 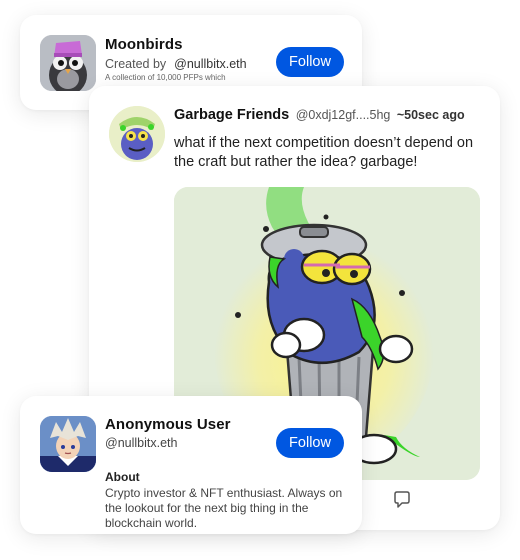 What do you see at coordinates (310, 443) in the screenshot?
I see `follow-user-button: Follow` at bounding box center [310, 443].